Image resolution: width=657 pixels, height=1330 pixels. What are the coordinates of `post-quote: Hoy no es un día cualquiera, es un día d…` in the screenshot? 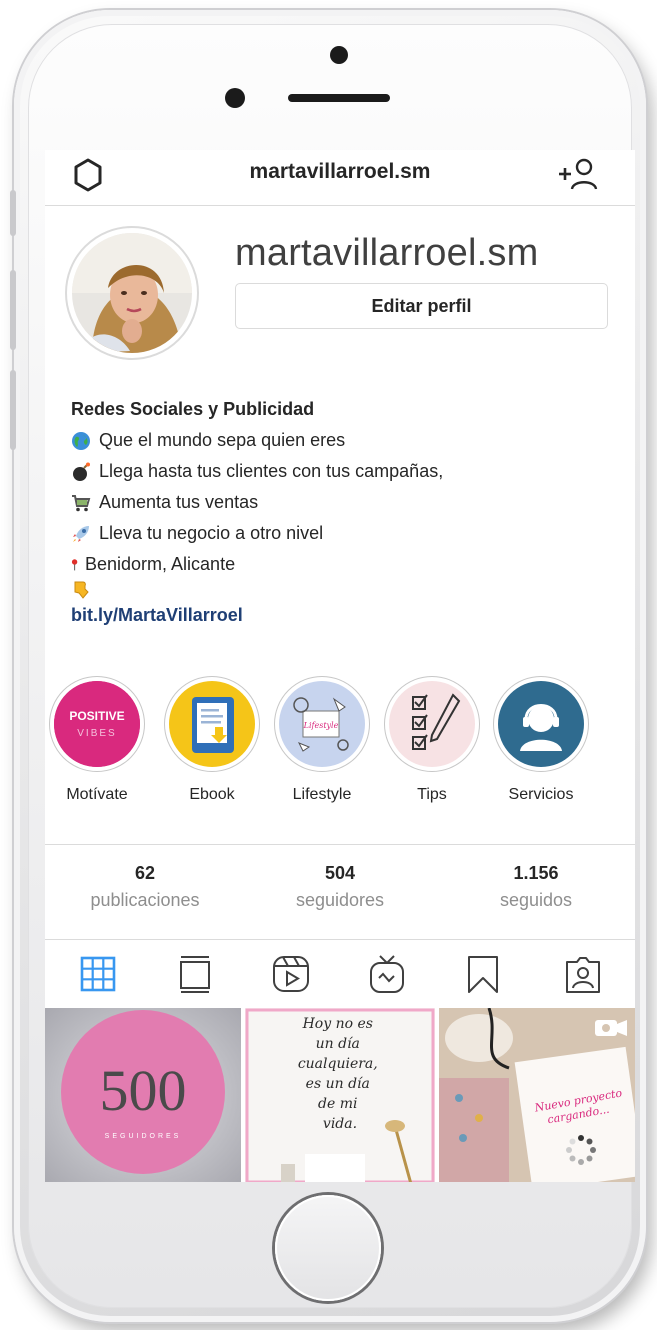 It's located at (340, 1095).